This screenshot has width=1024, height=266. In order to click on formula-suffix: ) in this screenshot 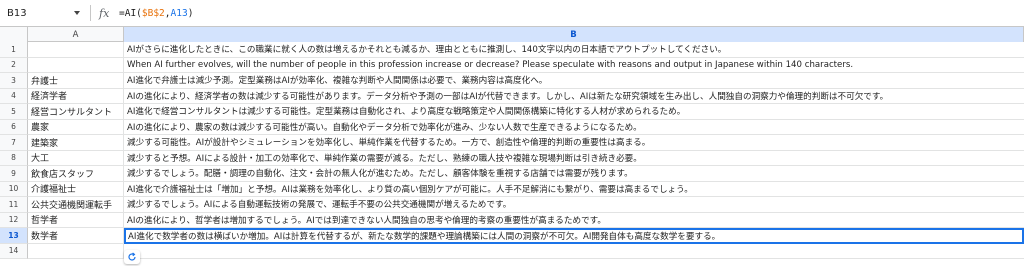, I will do `click(190, 13)`.